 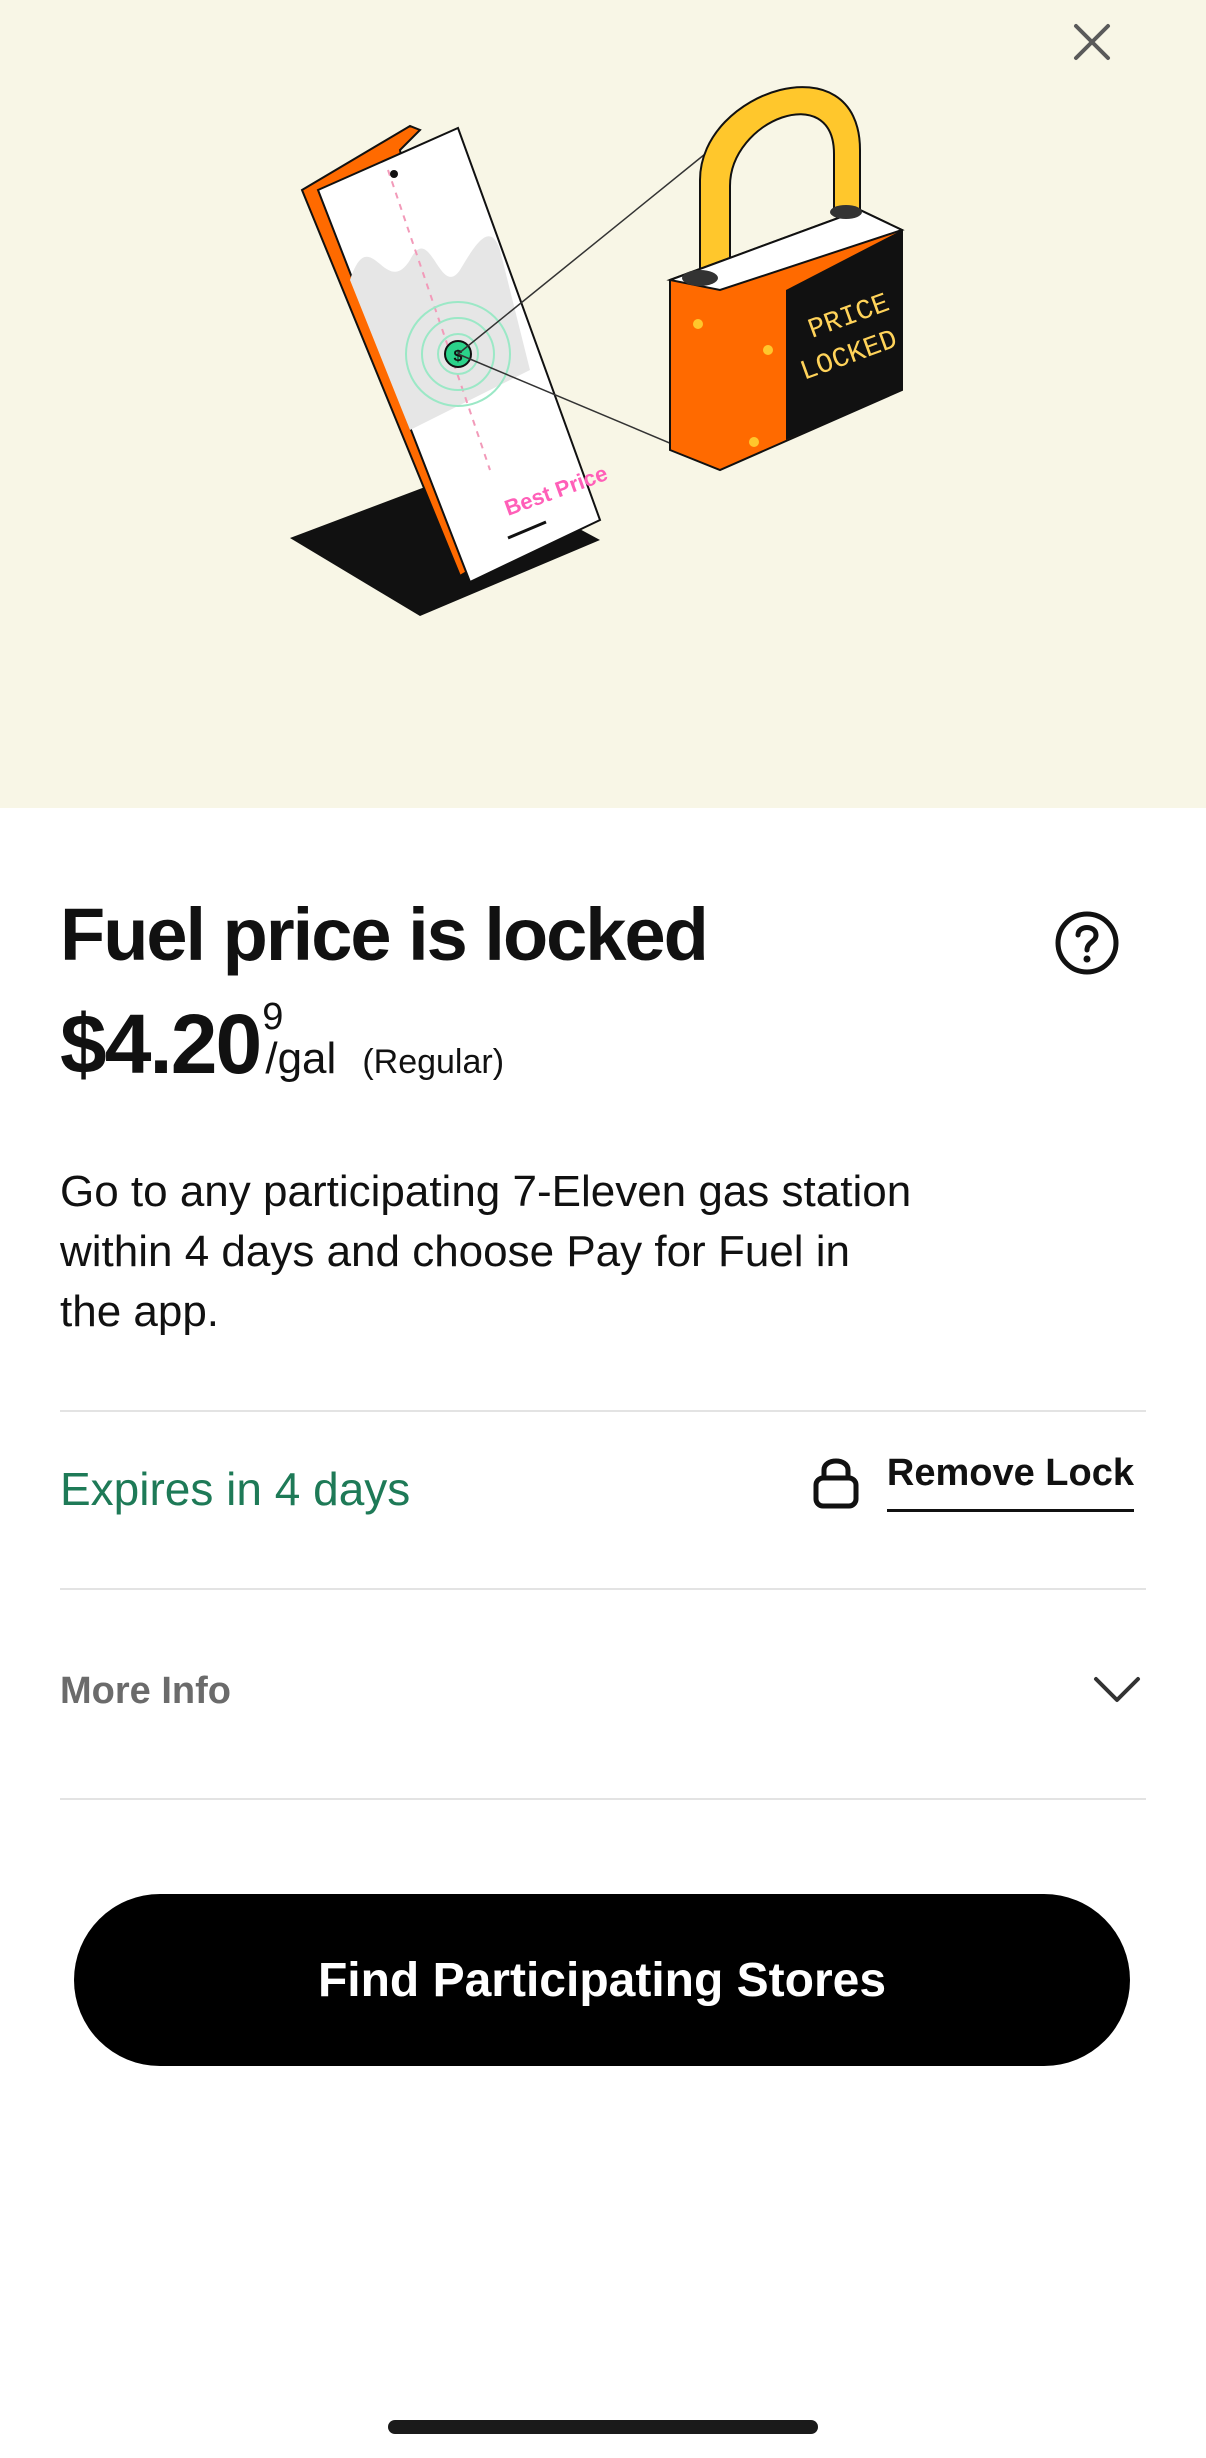 I want to click on home-indicator, so click(x=603, y=2427).